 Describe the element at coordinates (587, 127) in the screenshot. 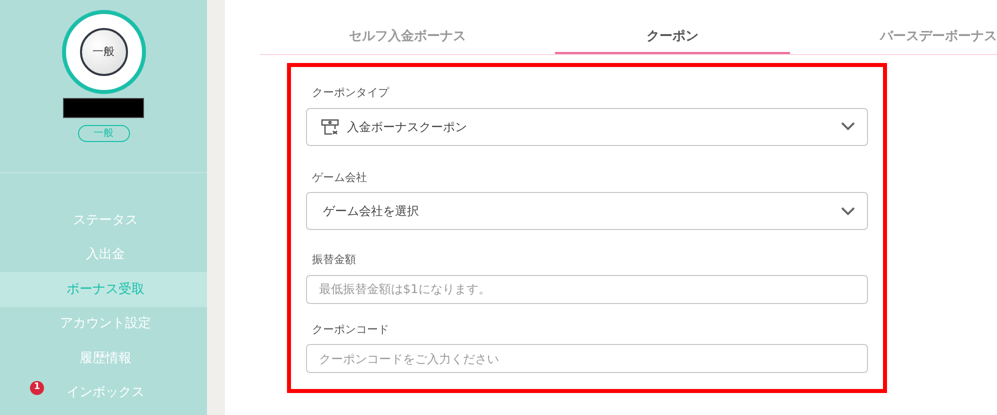

I see `select-field: 入金ボーナスクーポン` at that location.